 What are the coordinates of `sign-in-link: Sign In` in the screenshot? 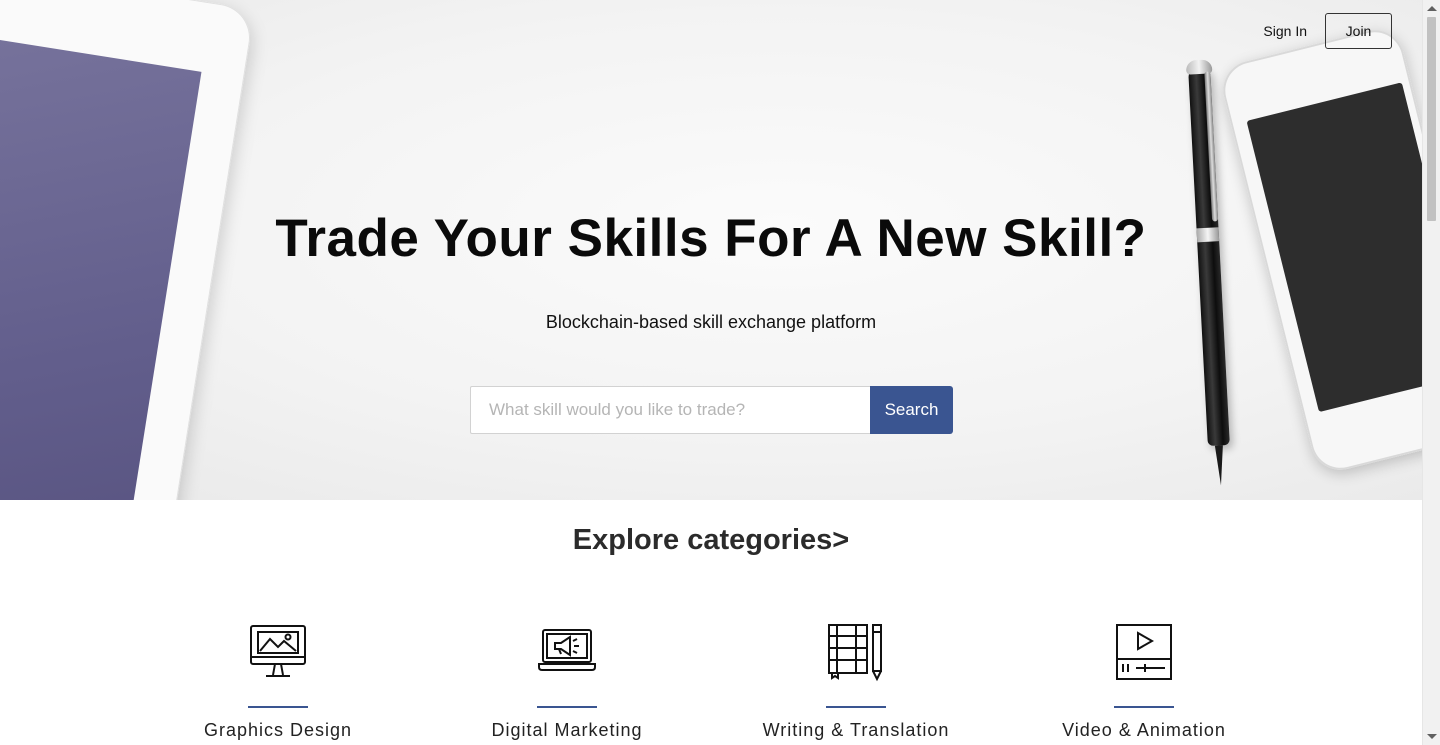 It's located at (1285, 31).